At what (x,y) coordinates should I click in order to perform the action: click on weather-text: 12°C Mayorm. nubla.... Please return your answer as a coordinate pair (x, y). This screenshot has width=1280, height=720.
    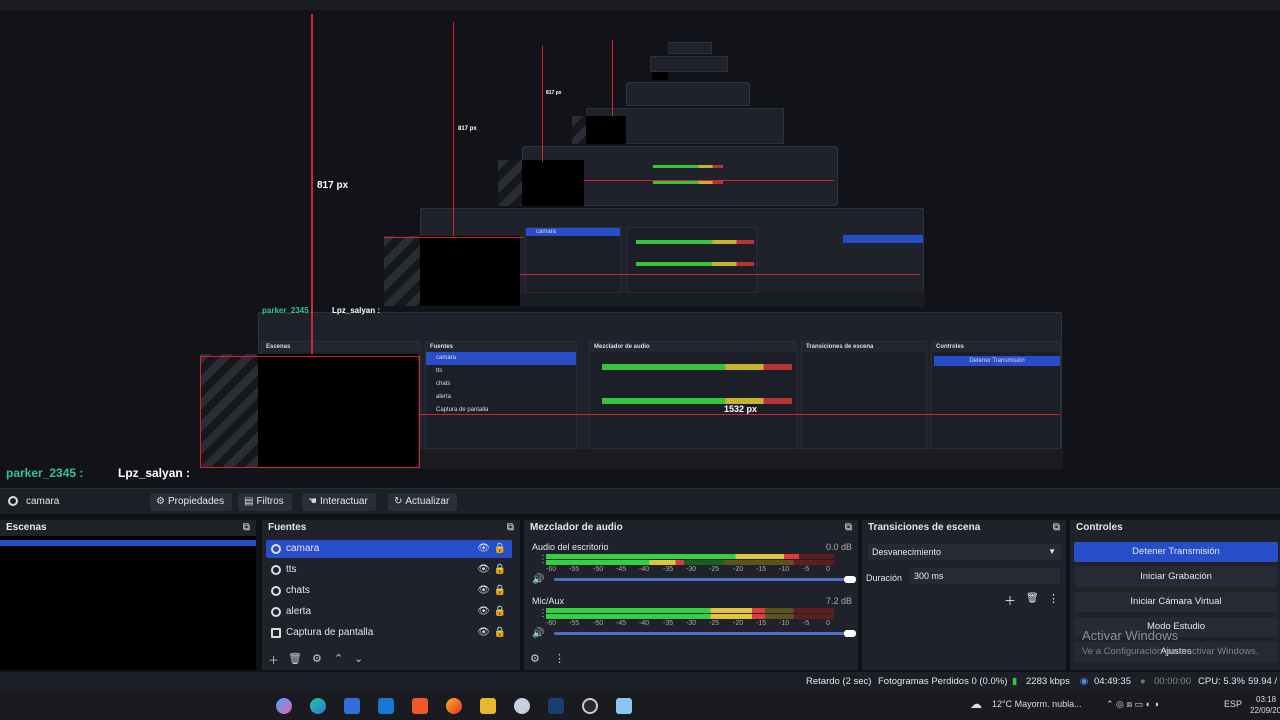
    Looking at the image, I should click on (1037, 704).